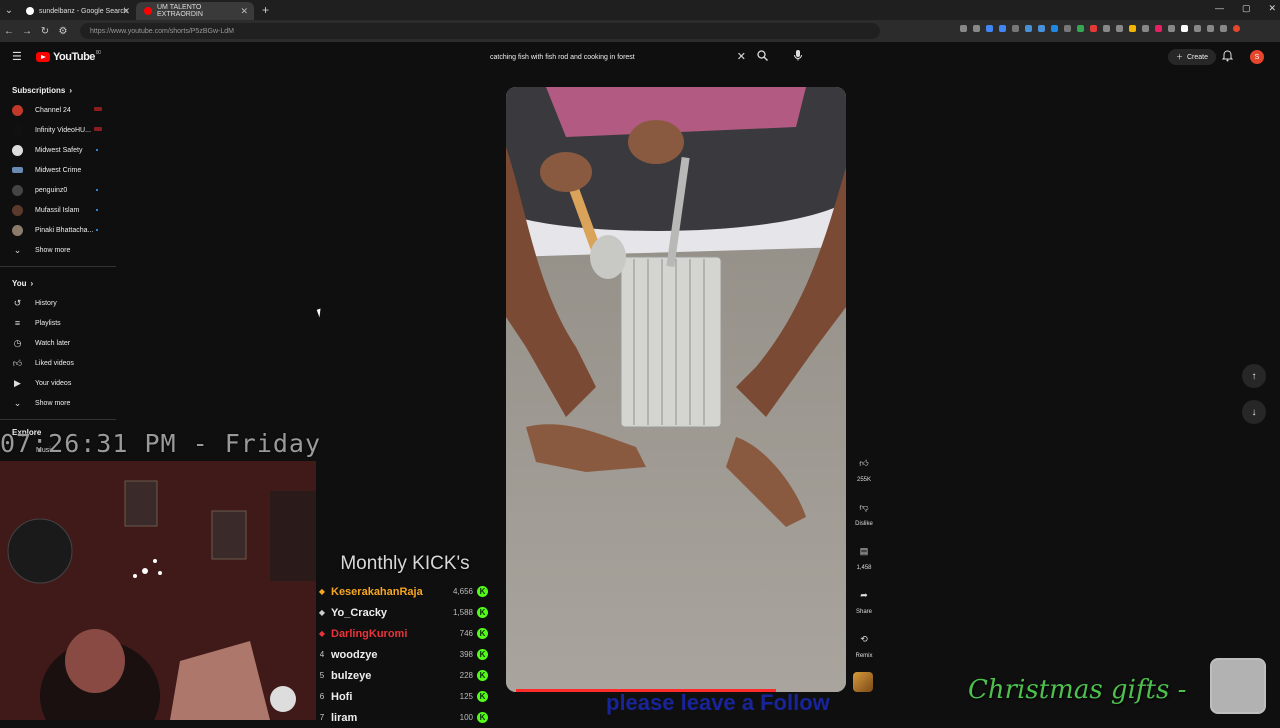 This screenshot has width=1280, height=728. What do you see at coordinates (58, 90) in the screenshot?
I see `subscriptions-heading: Subscriptions ›` at bounding box center [58, 90].